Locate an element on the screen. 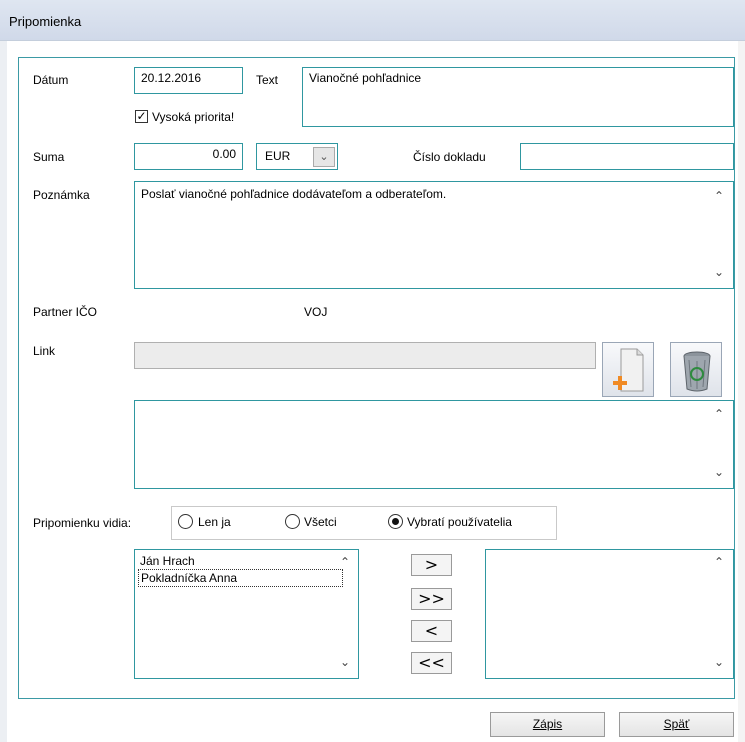  remove-all-users-button: << is located at coordinates (431, 663).